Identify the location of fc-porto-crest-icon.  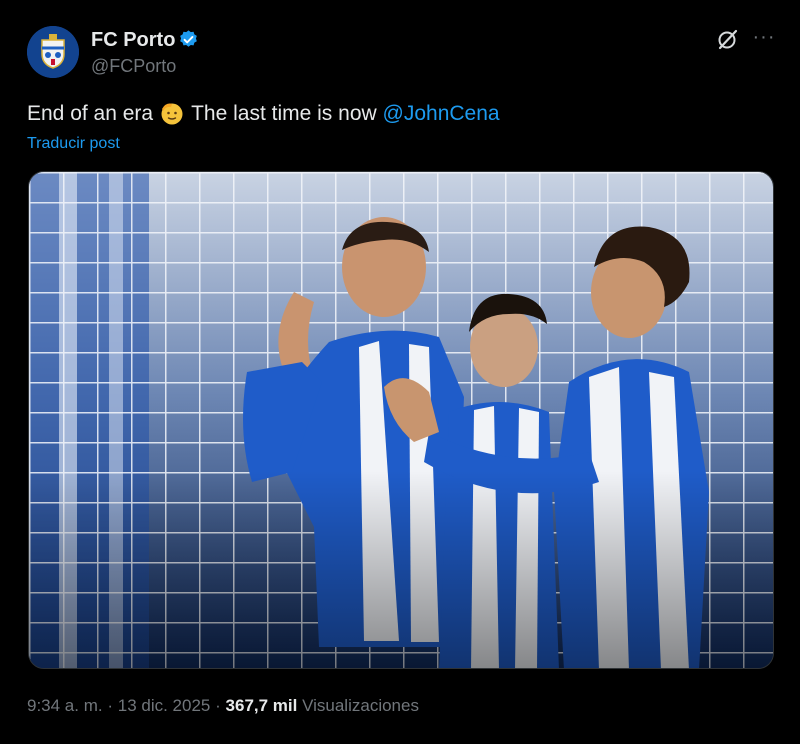
(53, 52).